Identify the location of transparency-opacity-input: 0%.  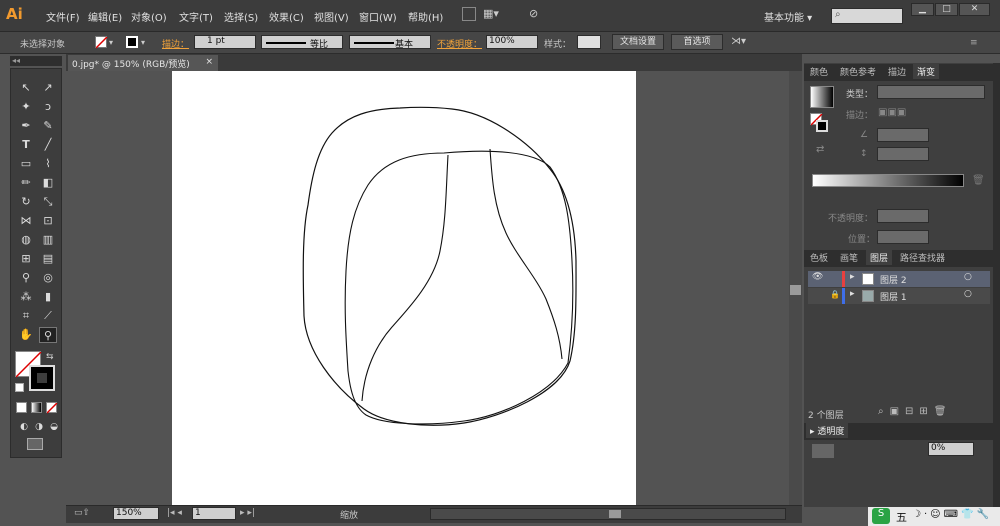
(951, 449).